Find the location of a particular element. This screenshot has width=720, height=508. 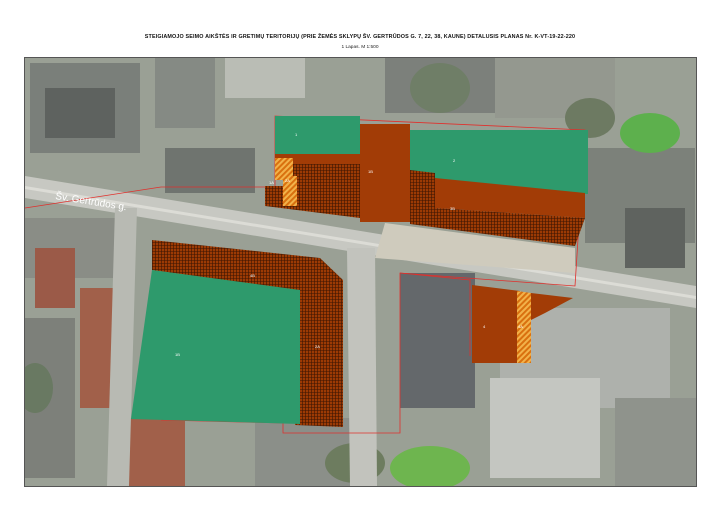

zone-north-west-green is located at coordinates (317, 135).